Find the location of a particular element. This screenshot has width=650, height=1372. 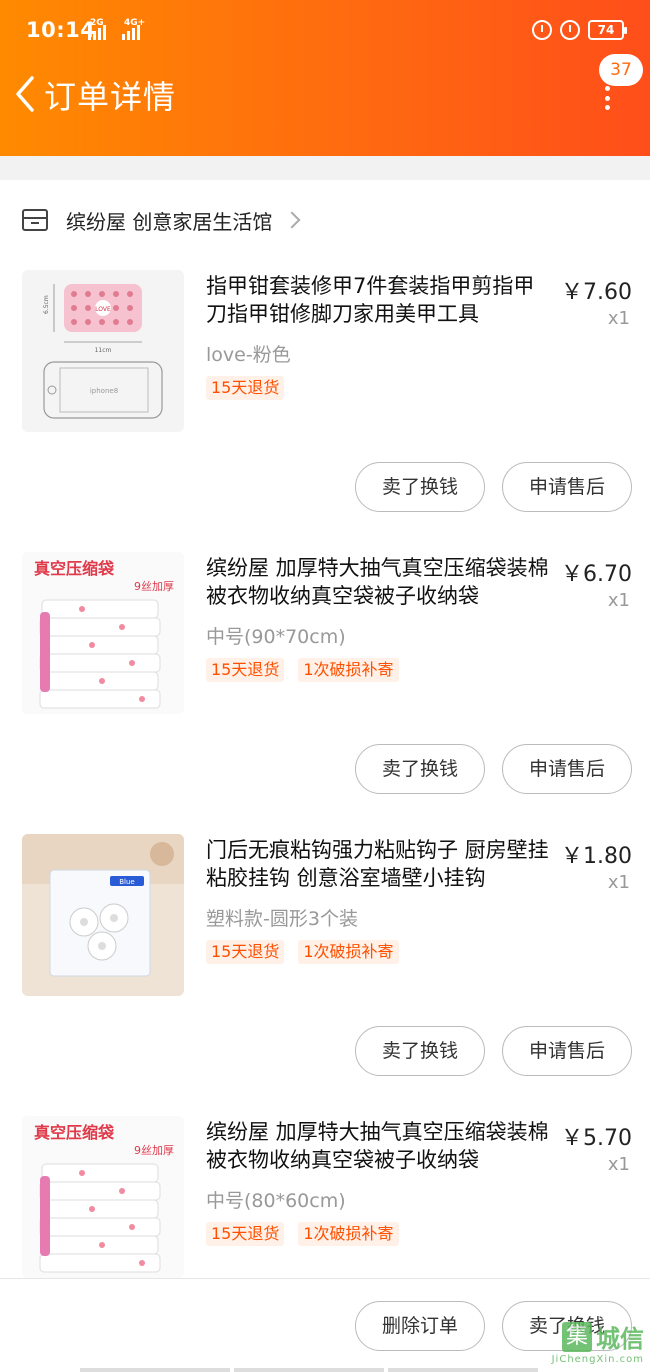

app-header: 10:14 2G 4G+ 74 订单详情 37 is located at coordinates (325, 78).